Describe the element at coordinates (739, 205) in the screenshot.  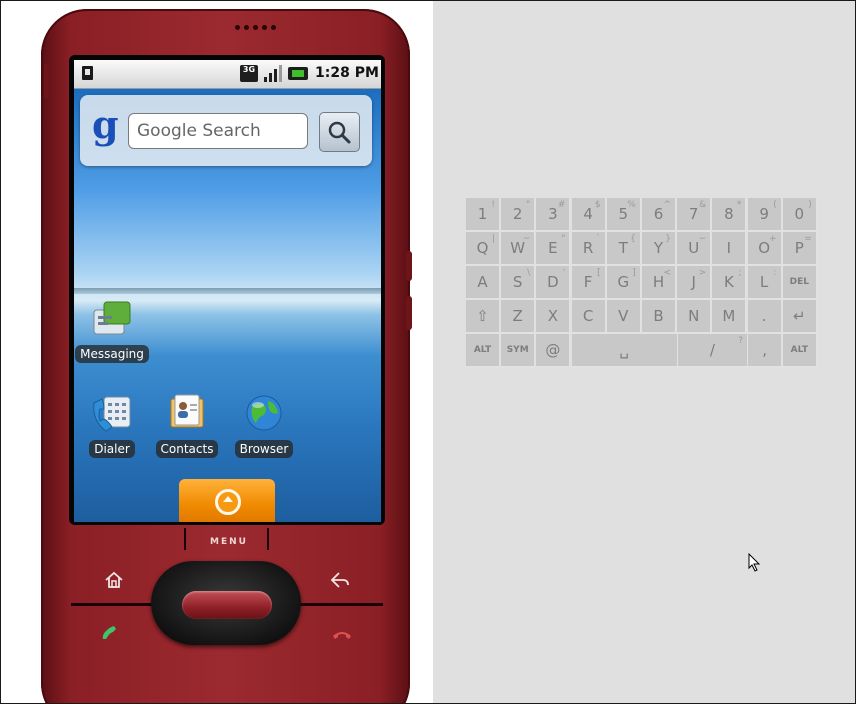
I see `key-alt-symbol: *` at that location.